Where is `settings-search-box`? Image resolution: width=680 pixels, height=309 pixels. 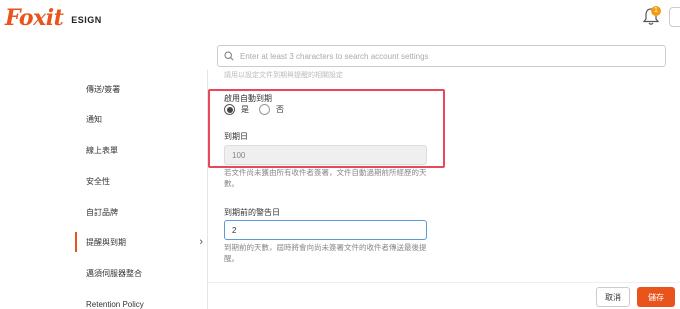 settings-search-box is located at coordinates (441, 56).